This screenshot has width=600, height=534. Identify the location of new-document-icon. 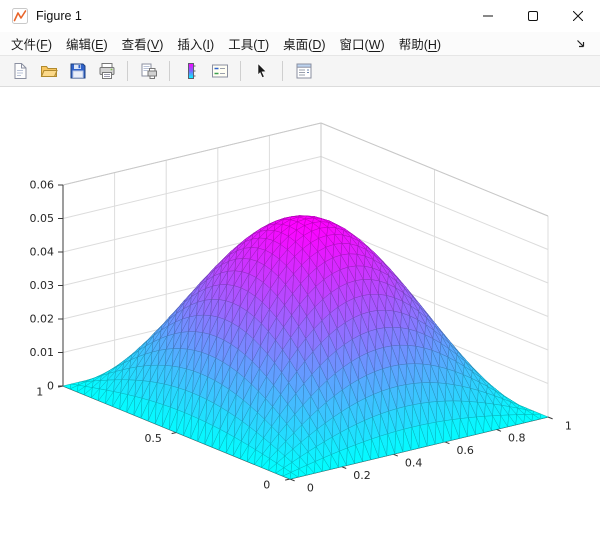
(20, 71).